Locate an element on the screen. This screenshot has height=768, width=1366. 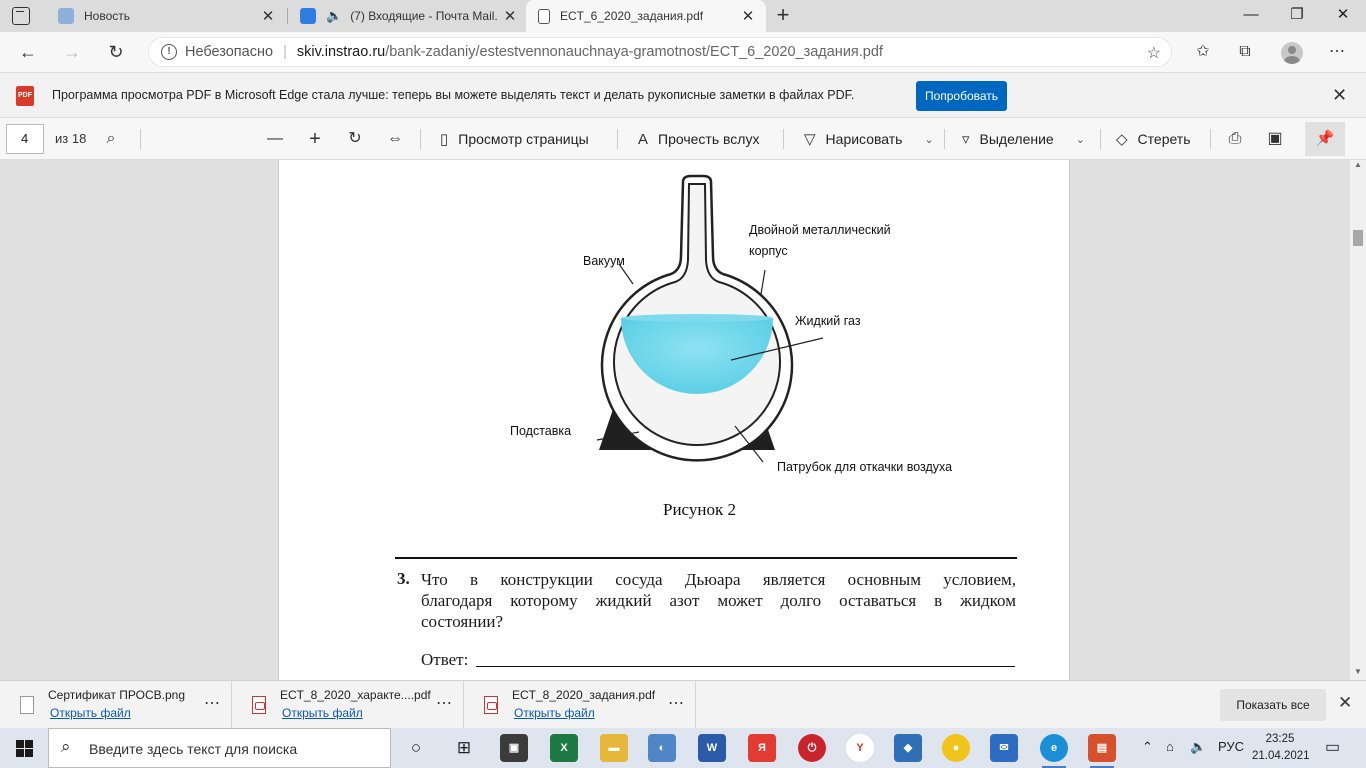
speaker-icon: 🔈 is located at coordinates (334, 16).